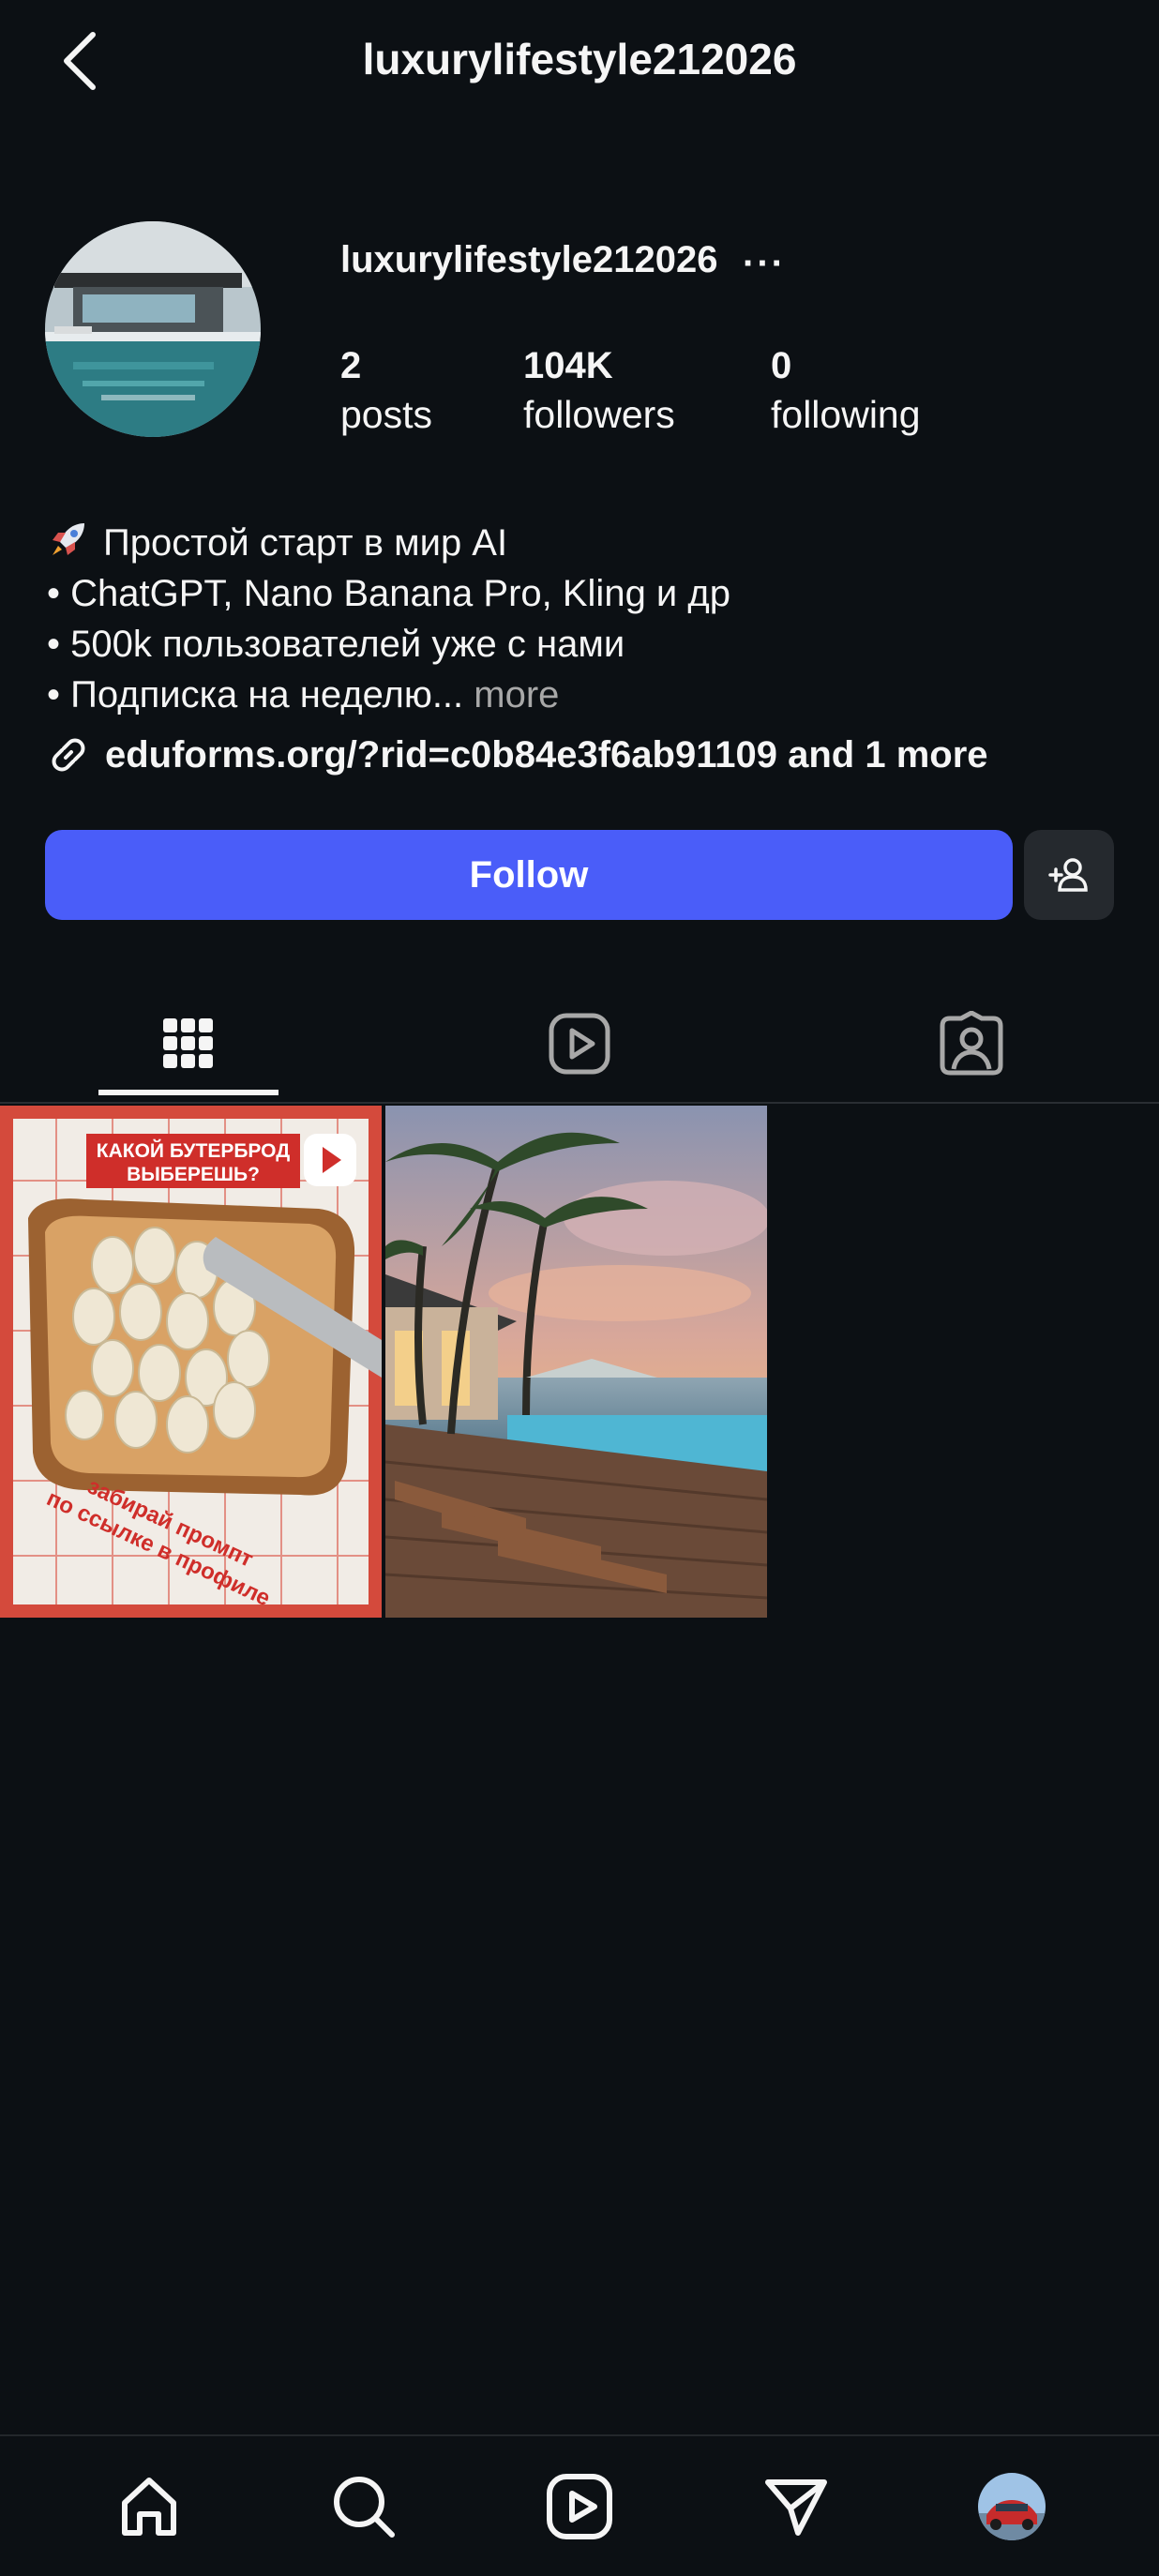 The width and height of the screenshot is (1159, 2576). I want to click on tab-reels, so click(579, 1043).